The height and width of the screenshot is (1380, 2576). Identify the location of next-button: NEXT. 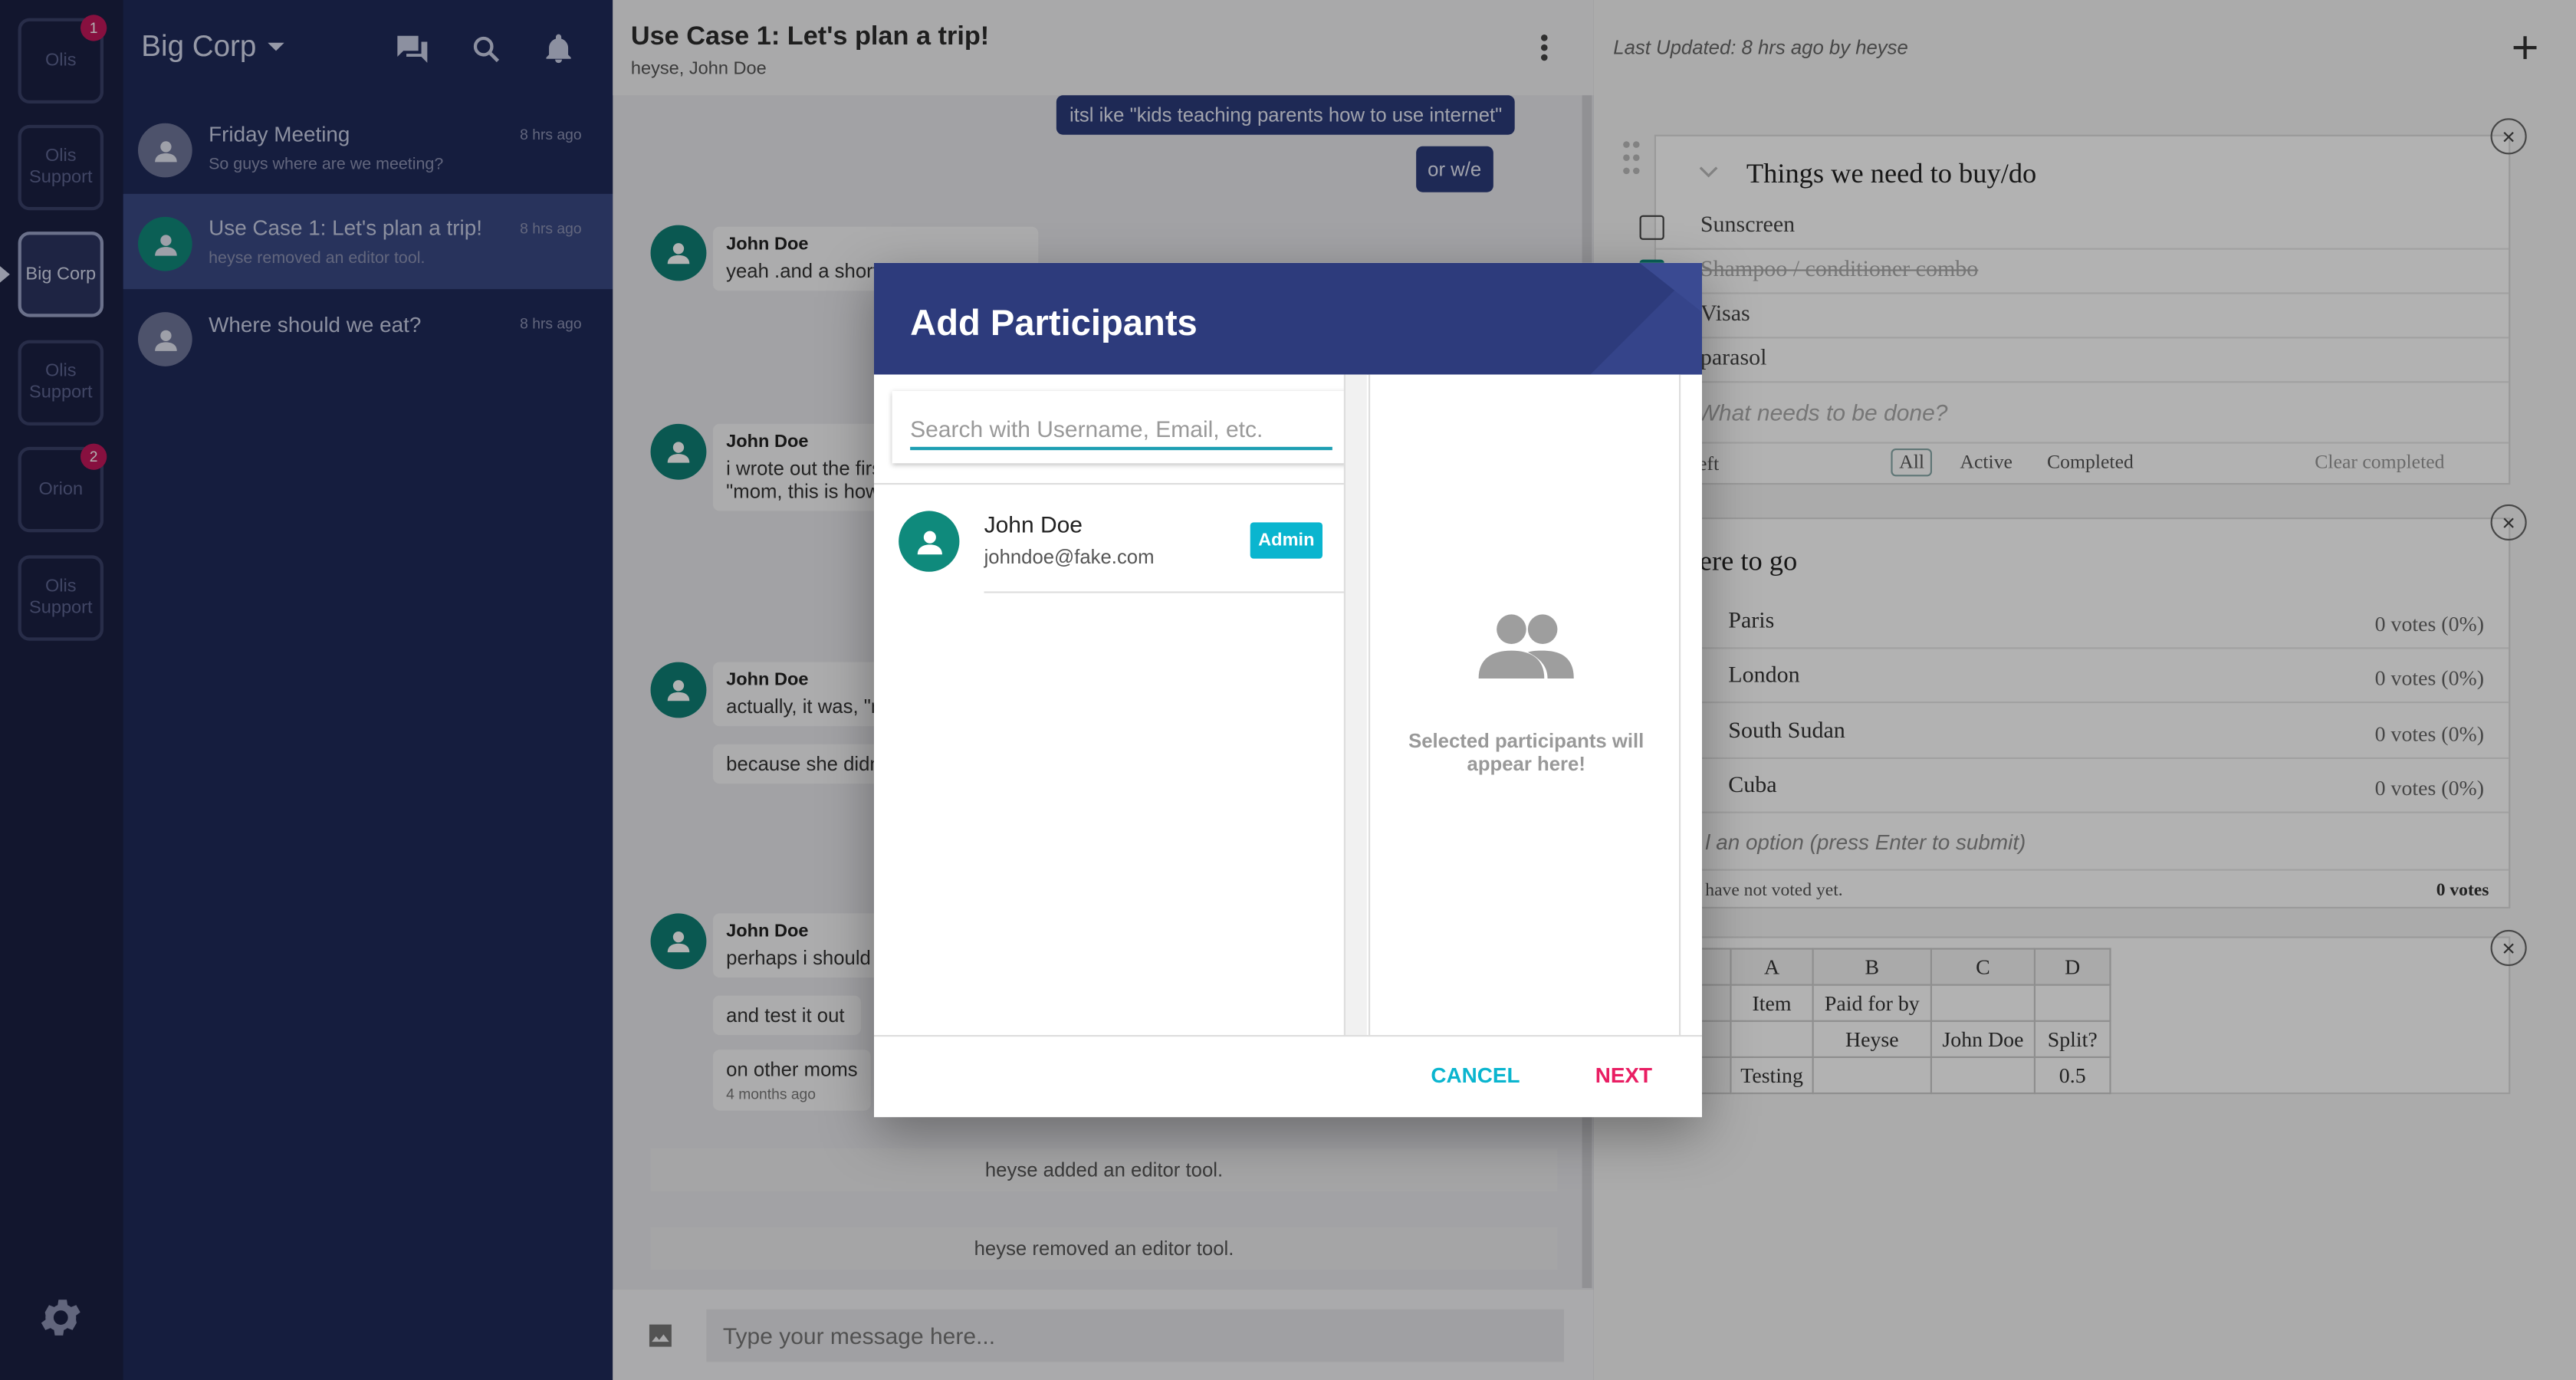
(1624, 1075).